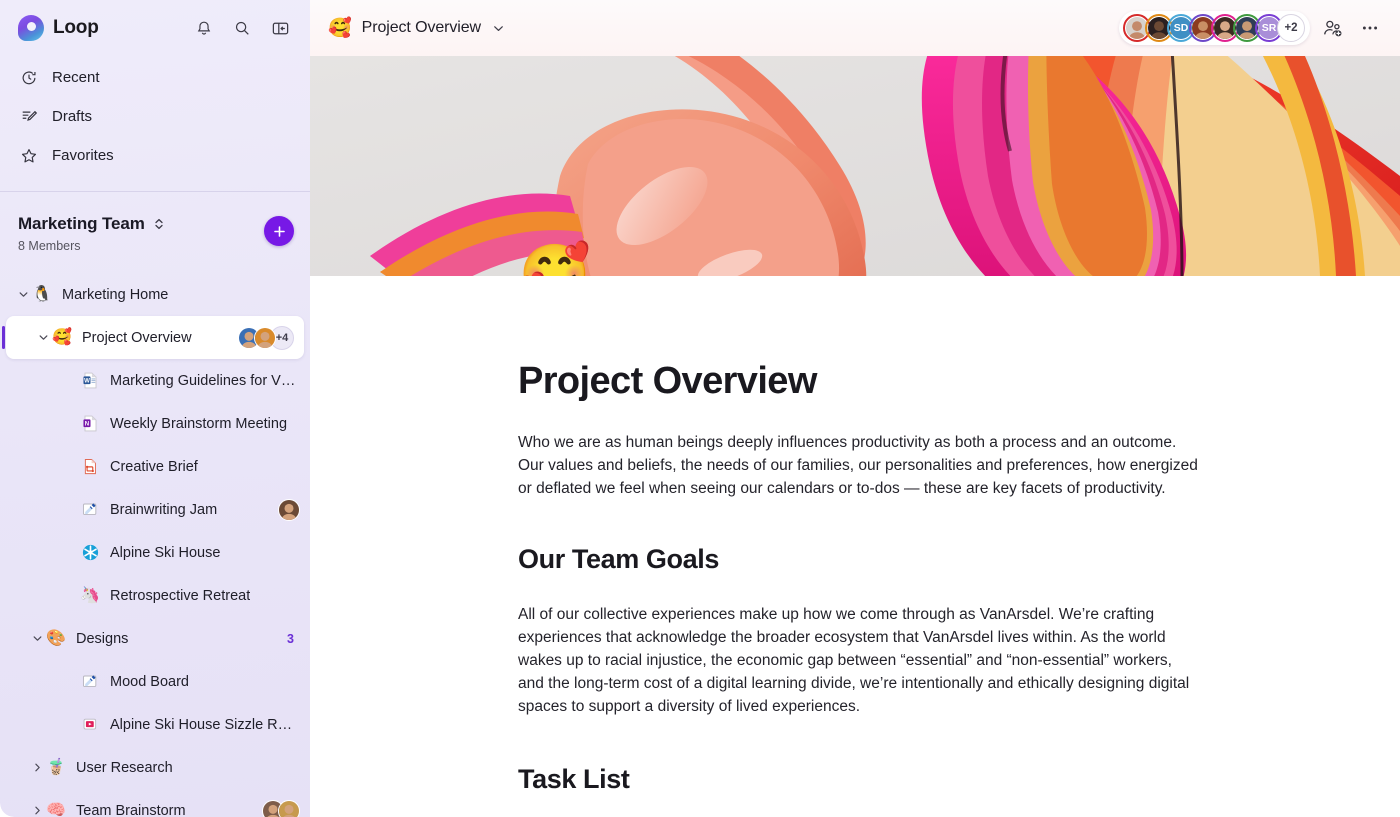 Image resolution: width=1400 pixels, height=817 pixels. What do you see at coordinates (340, 28) in the screenshot?
I see `document-emoji-icon: 🥰` at bounding box center [340, 28].